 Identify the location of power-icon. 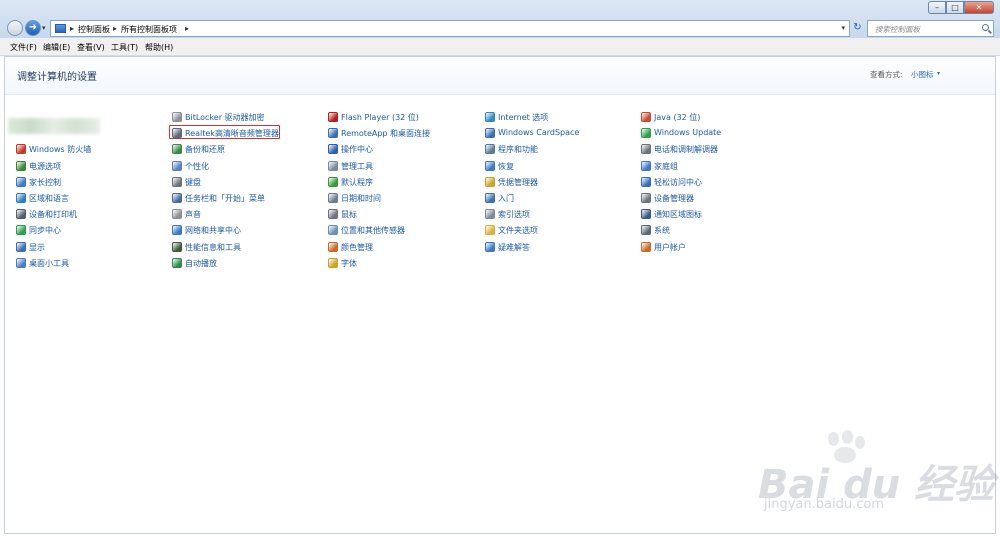
(21, 165).